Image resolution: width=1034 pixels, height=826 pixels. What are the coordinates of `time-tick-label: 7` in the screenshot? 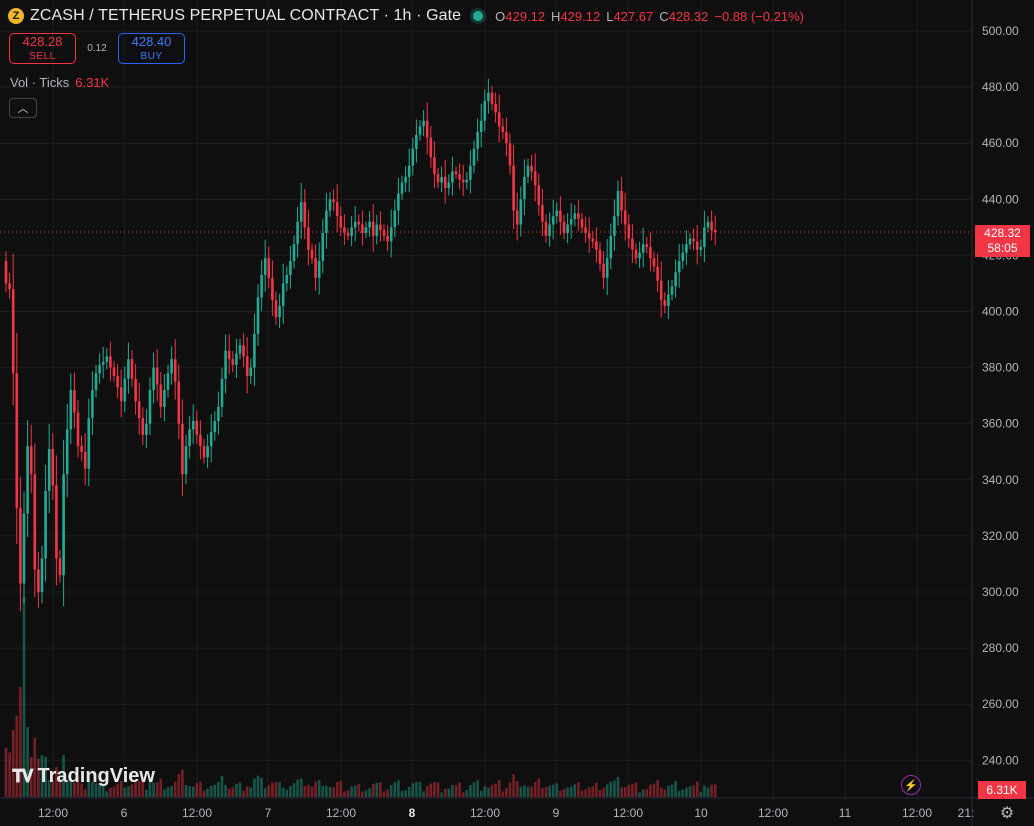 It's located at (268, 813).